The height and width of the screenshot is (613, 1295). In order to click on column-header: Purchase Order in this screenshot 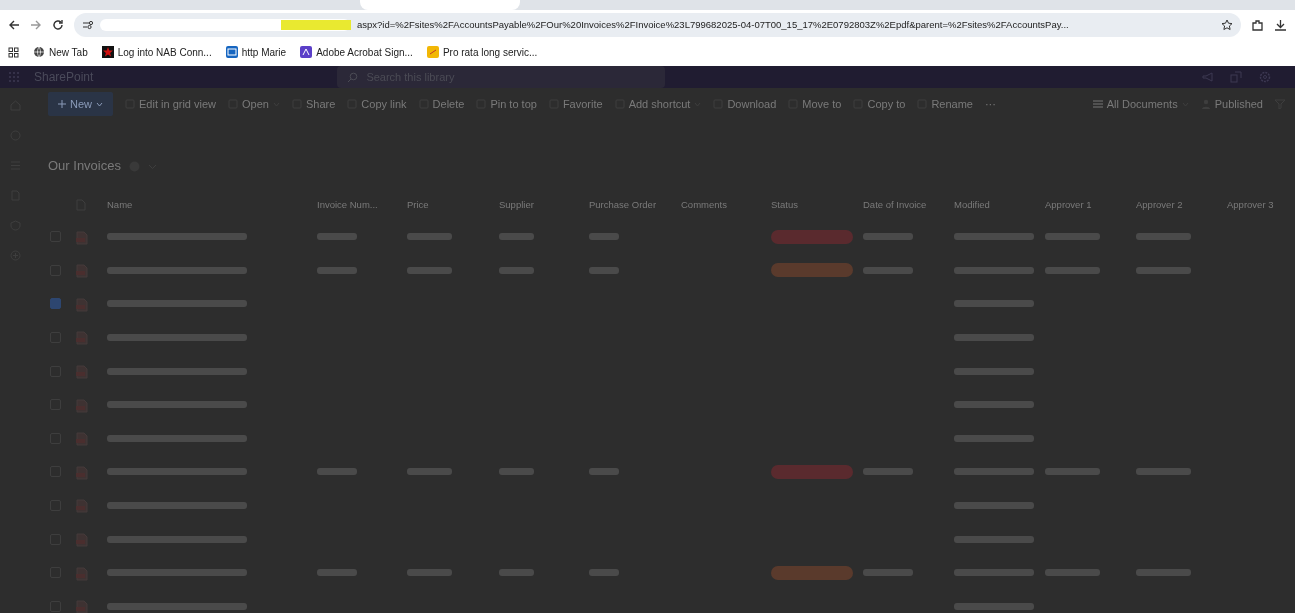, I will do `click(635, 205)`.